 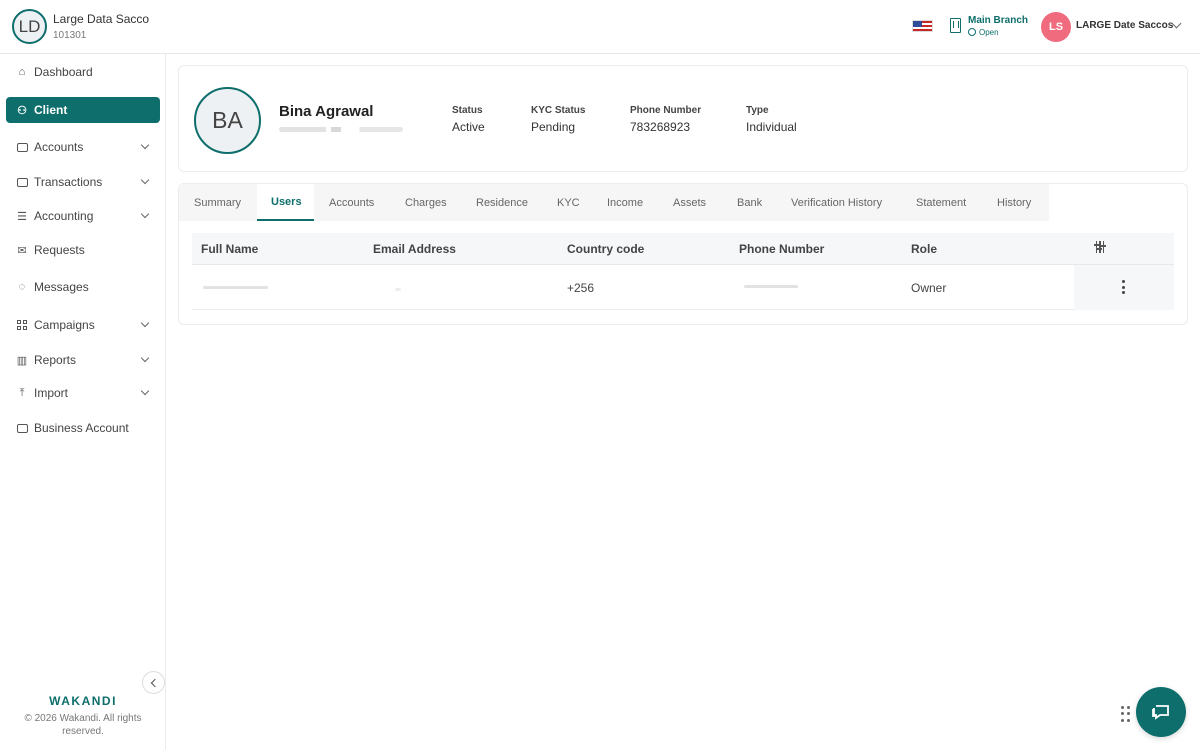 What do you see at coordinates (955, 25) in the screenshot?
I see `building-icon` at bounding box center [955, 25].